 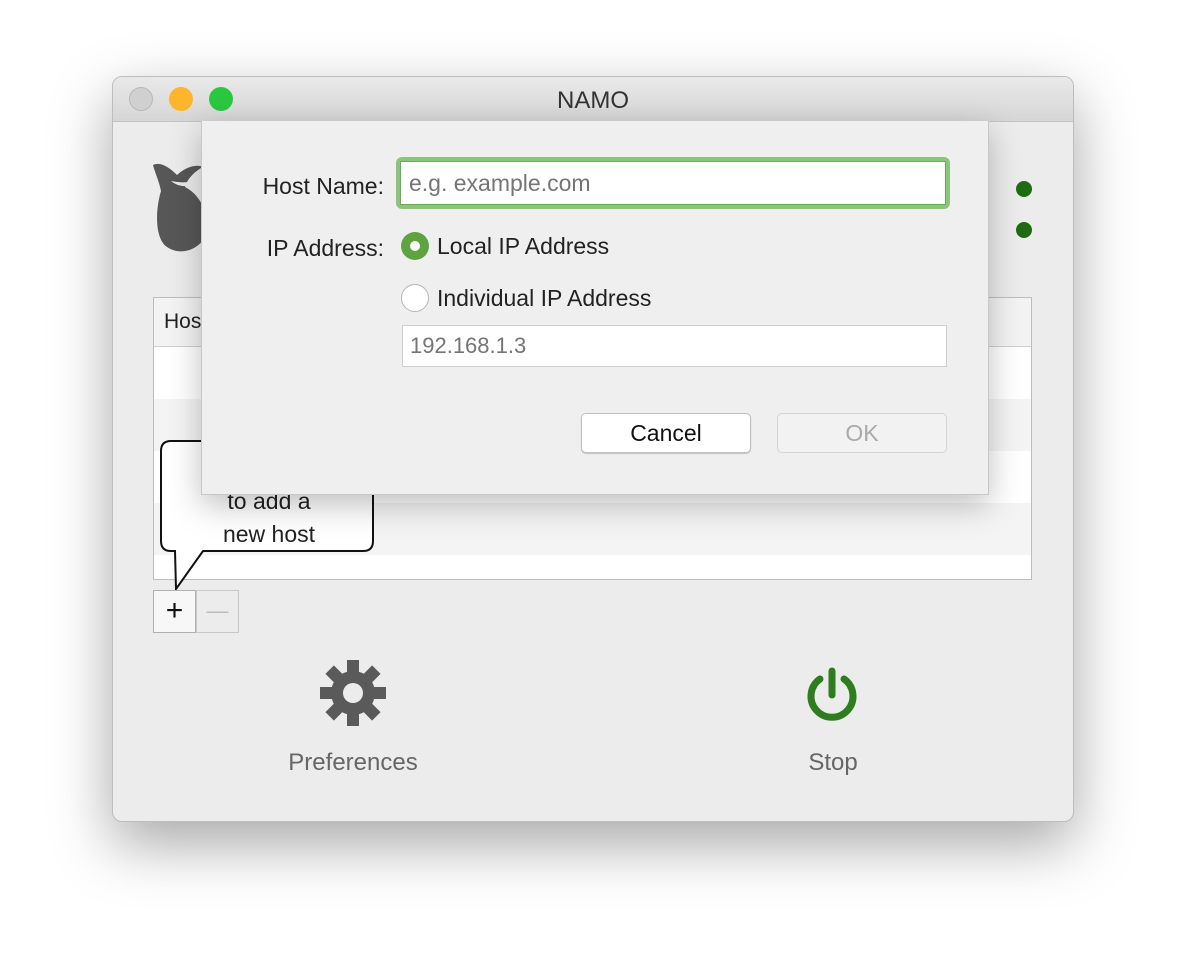 What do you see at coordinates (325, 248) in the screenshot?
I see `ip-address-label: IP Address:` at bounding box center [325, 248].